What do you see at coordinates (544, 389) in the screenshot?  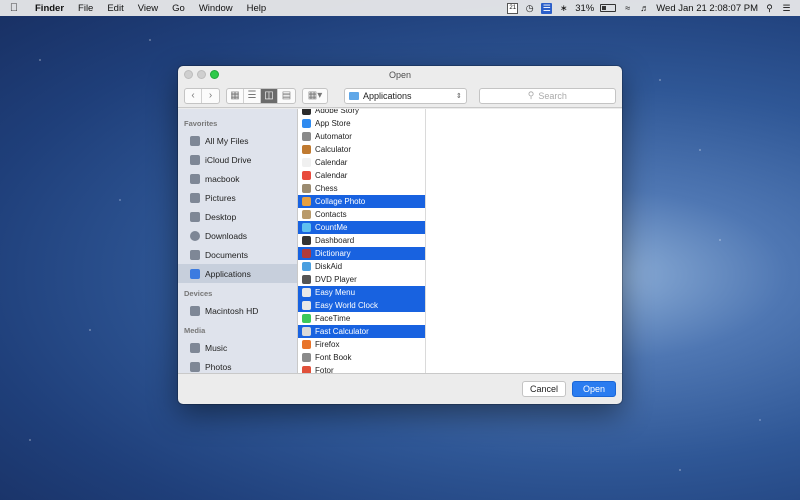 I see `cancel-button: Cancel` at bounding box center [544, 389].